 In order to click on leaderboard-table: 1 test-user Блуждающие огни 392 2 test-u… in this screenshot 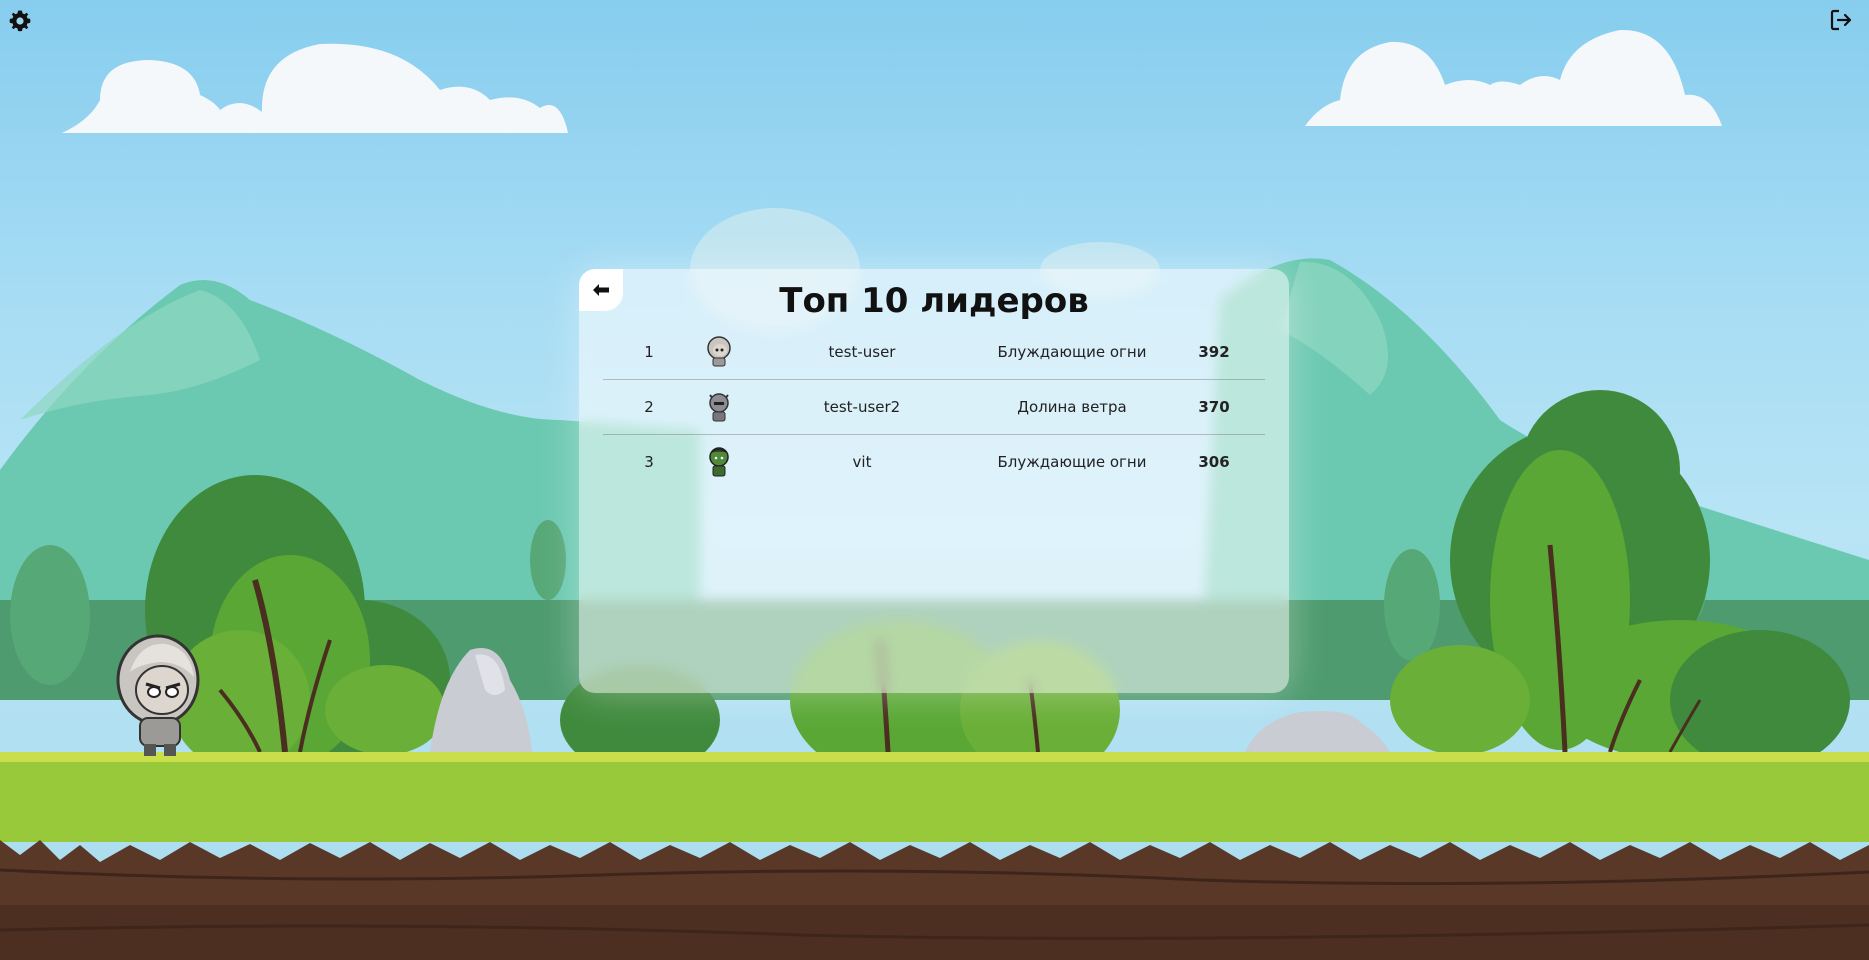, I will do `click(934, 407)`.